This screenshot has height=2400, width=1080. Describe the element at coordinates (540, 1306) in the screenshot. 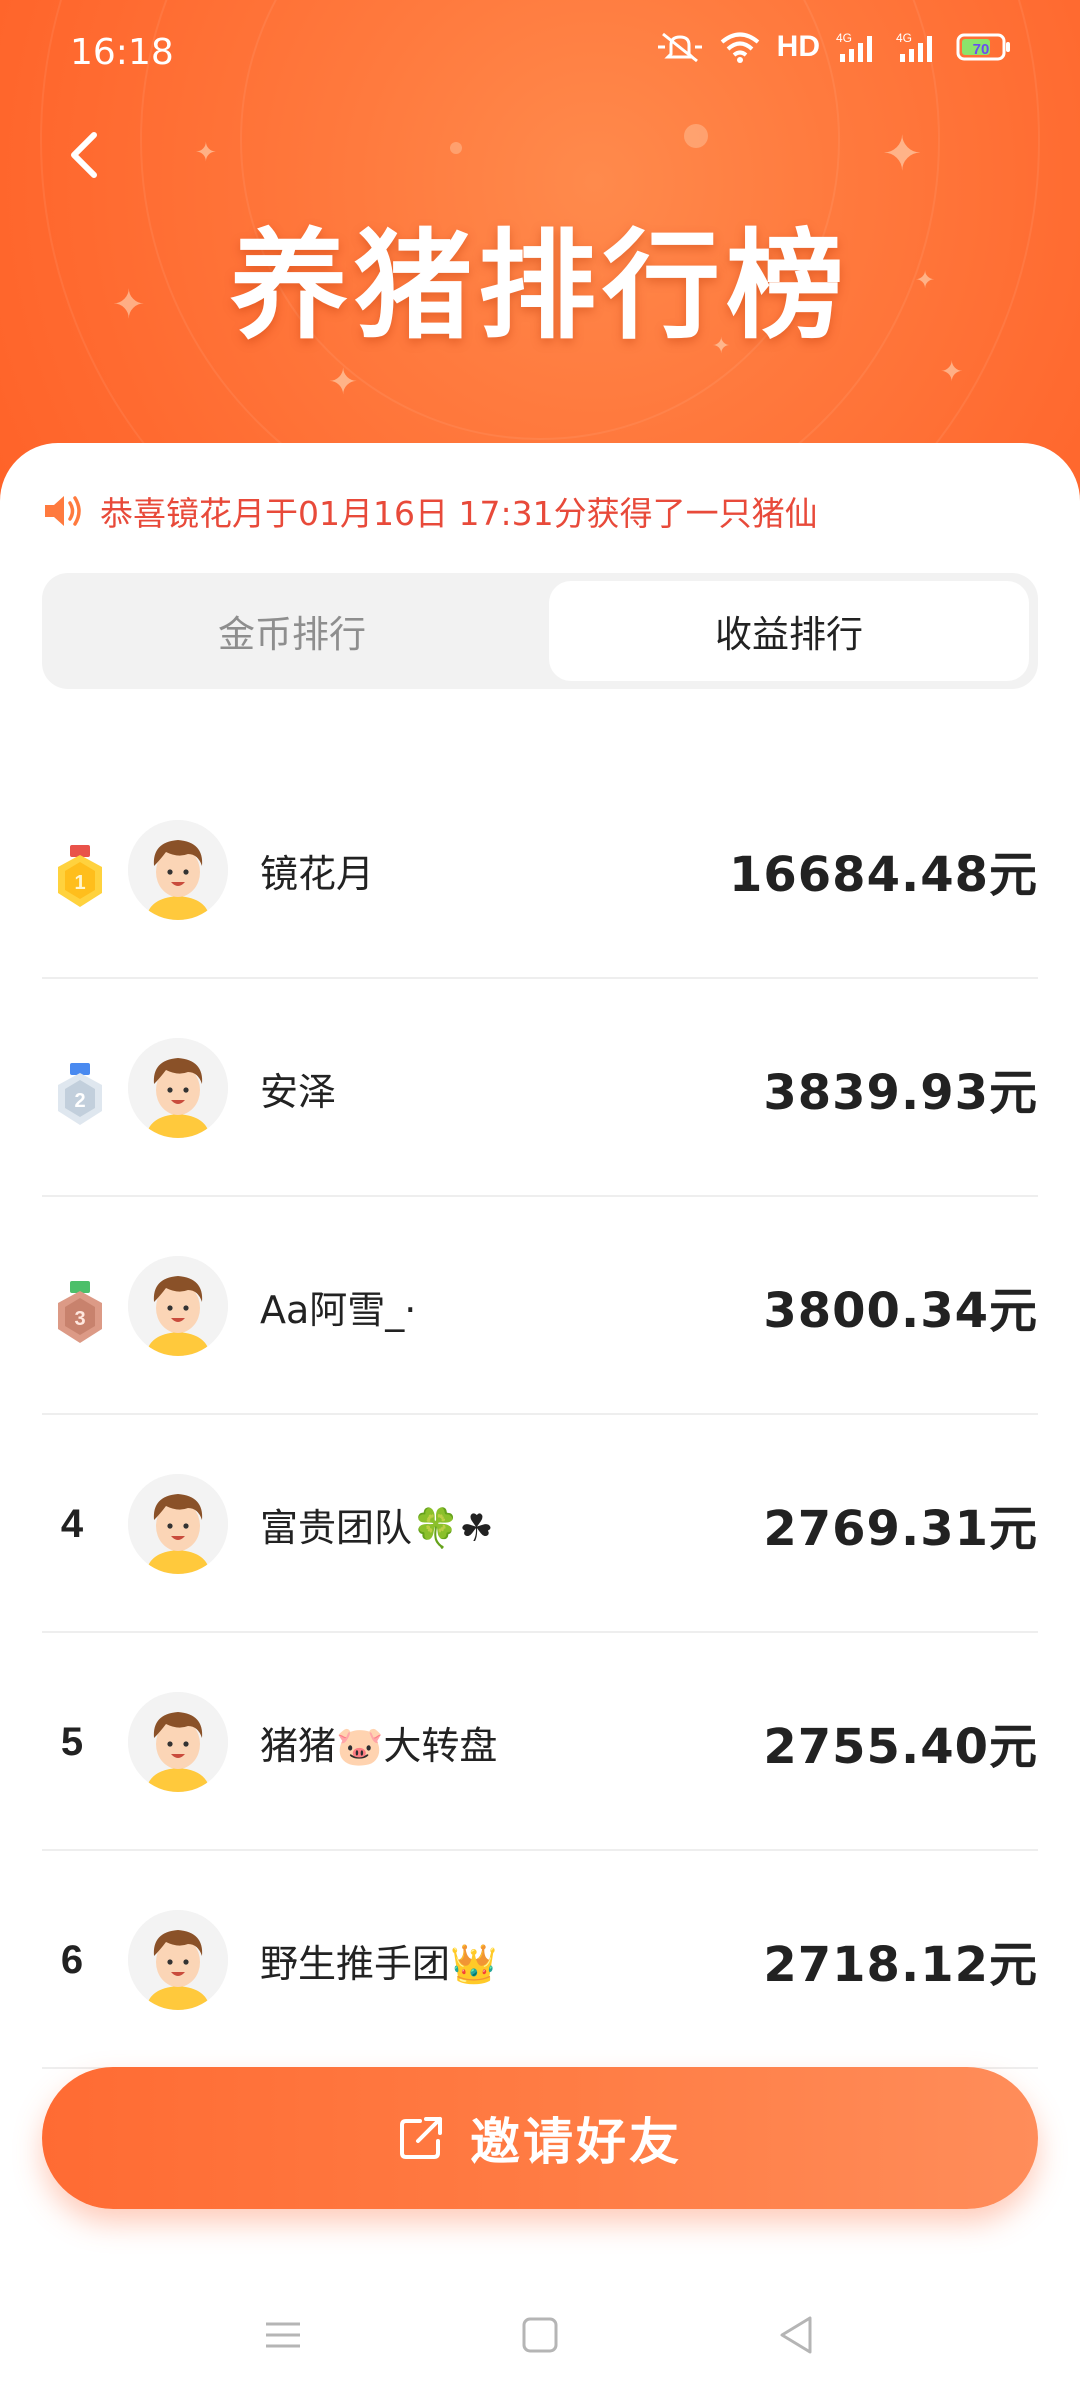

I see `ranking-row: 3 Aa阿雪_· 3800.34元` at that location.